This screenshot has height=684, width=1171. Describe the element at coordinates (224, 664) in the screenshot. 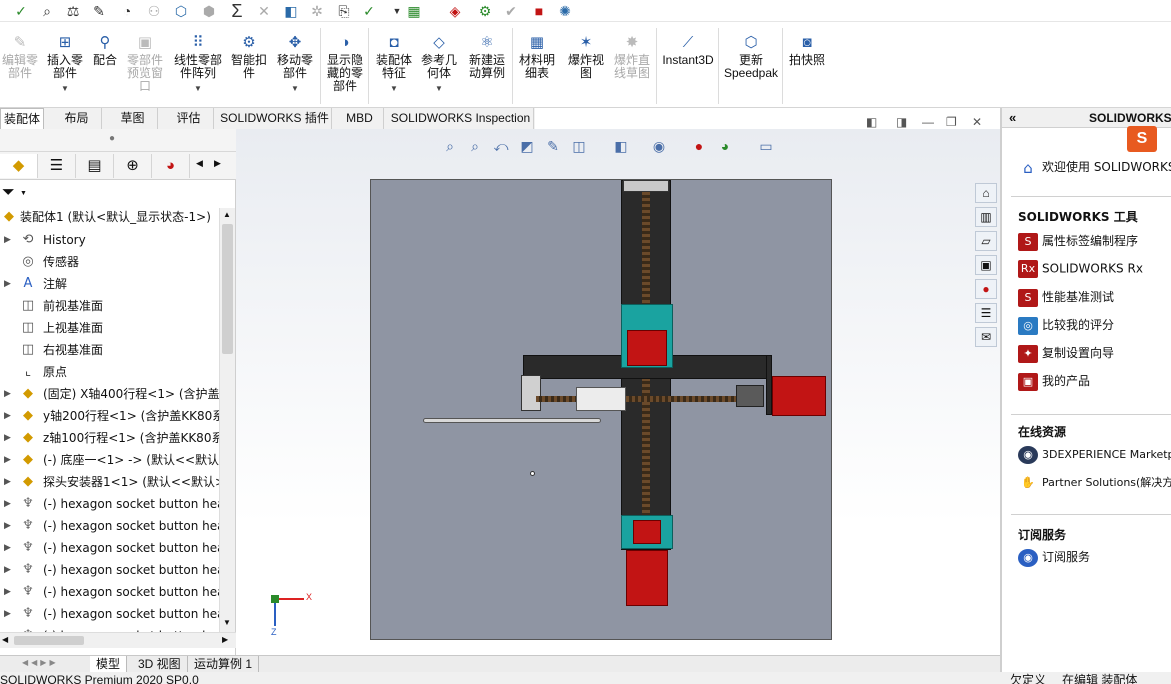

I see `bottom-tab-2: 运动算例 1` at that location.